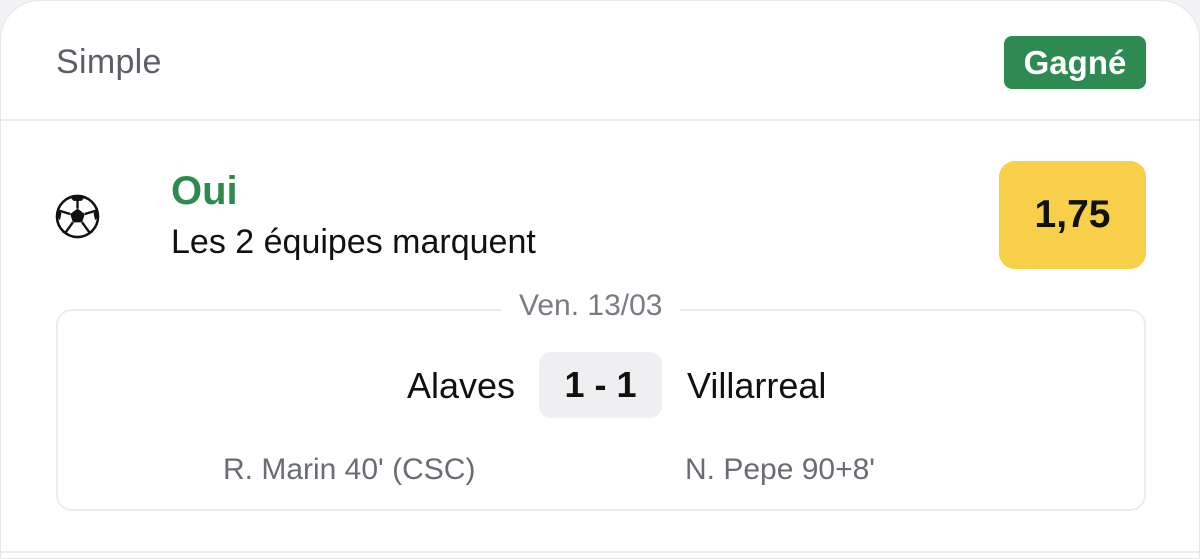 Image resolution: width=1200 pixels, height=559 pixels. What do you see at coordinates (600, 552) in the screenshot?
I see `divider` at bounding box center [600, 552].